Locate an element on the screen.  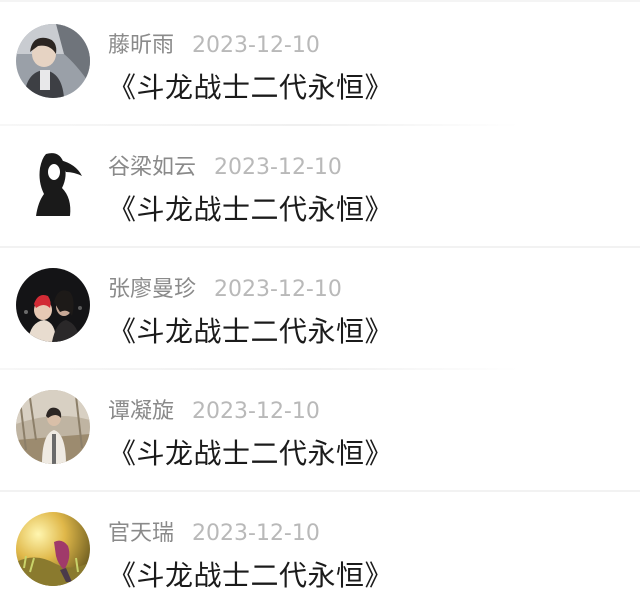
username: 谭凝旋 is located at coordinates (141, 411).